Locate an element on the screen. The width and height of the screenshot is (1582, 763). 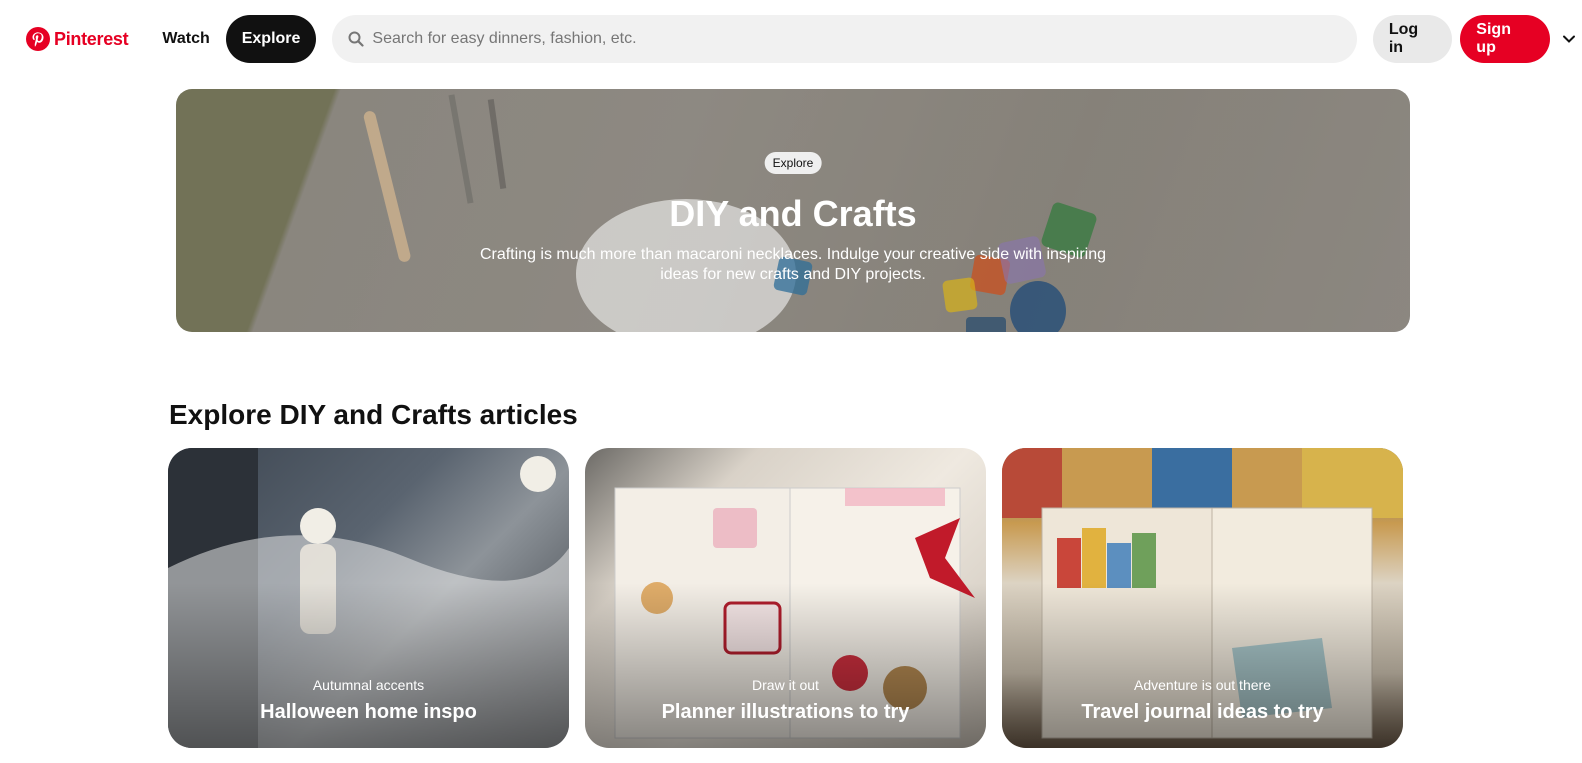
section-title: Explore DIY and Crafts articles is located at coordinates (373, 414).